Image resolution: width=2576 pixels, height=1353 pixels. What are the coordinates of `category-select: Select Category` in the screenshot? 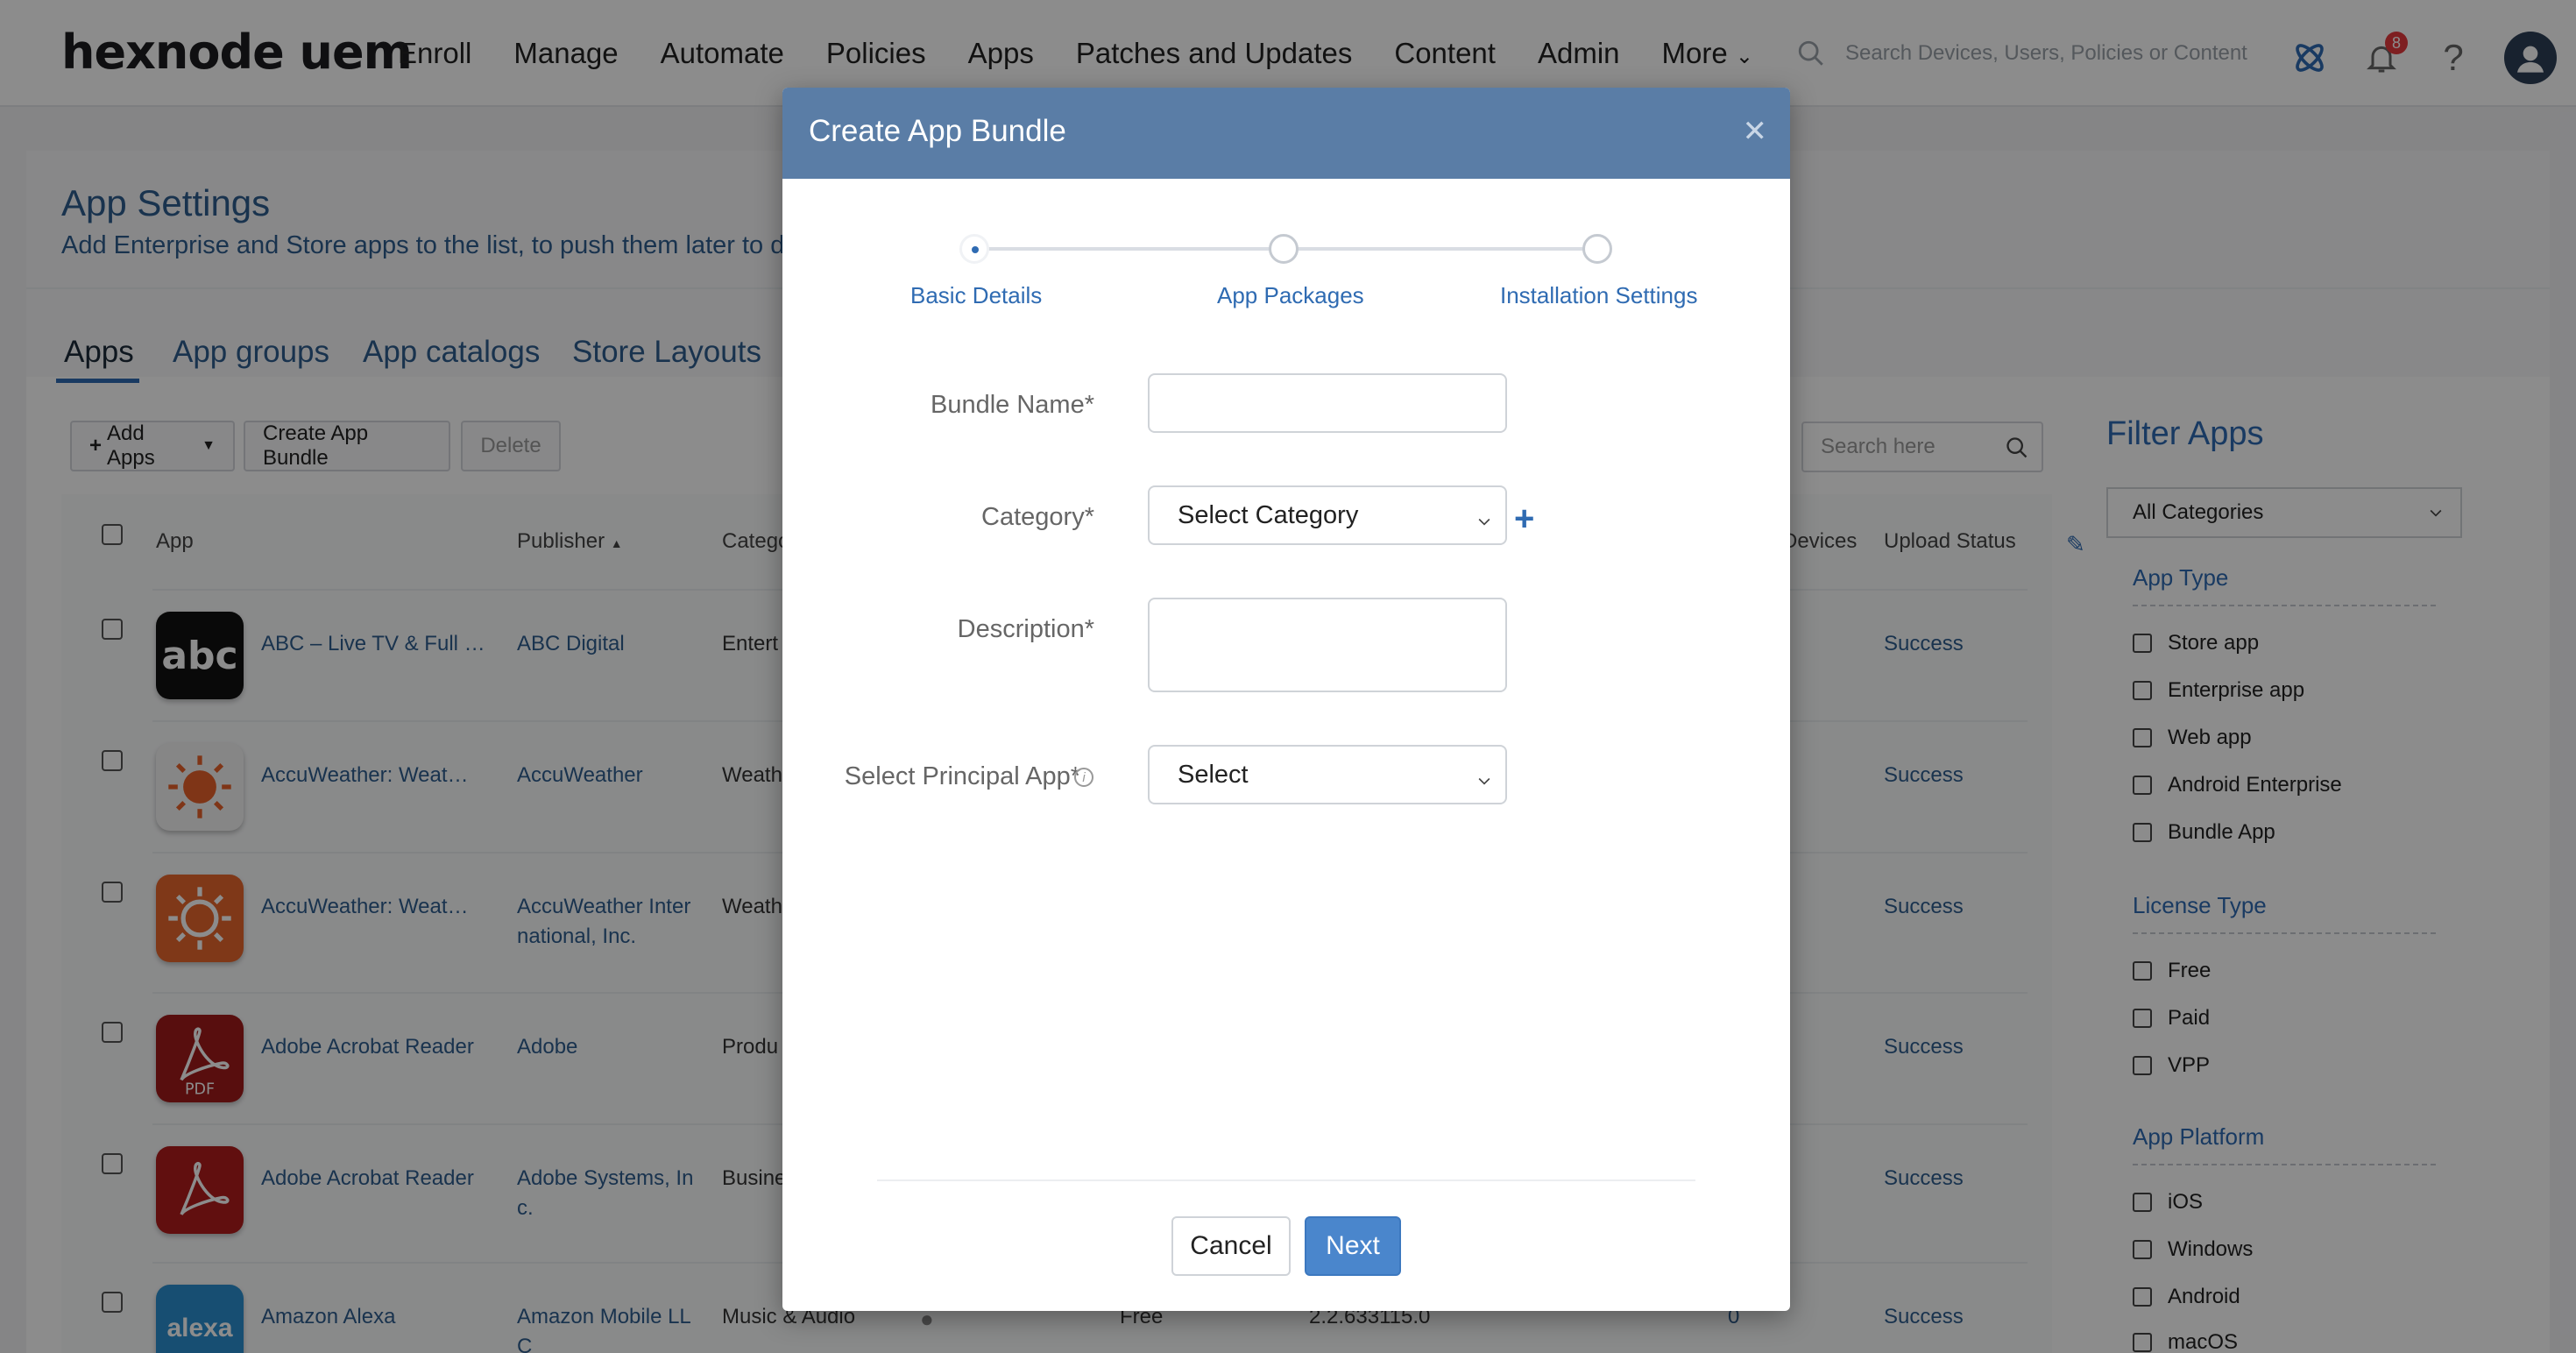 It's located at (1327, 515).